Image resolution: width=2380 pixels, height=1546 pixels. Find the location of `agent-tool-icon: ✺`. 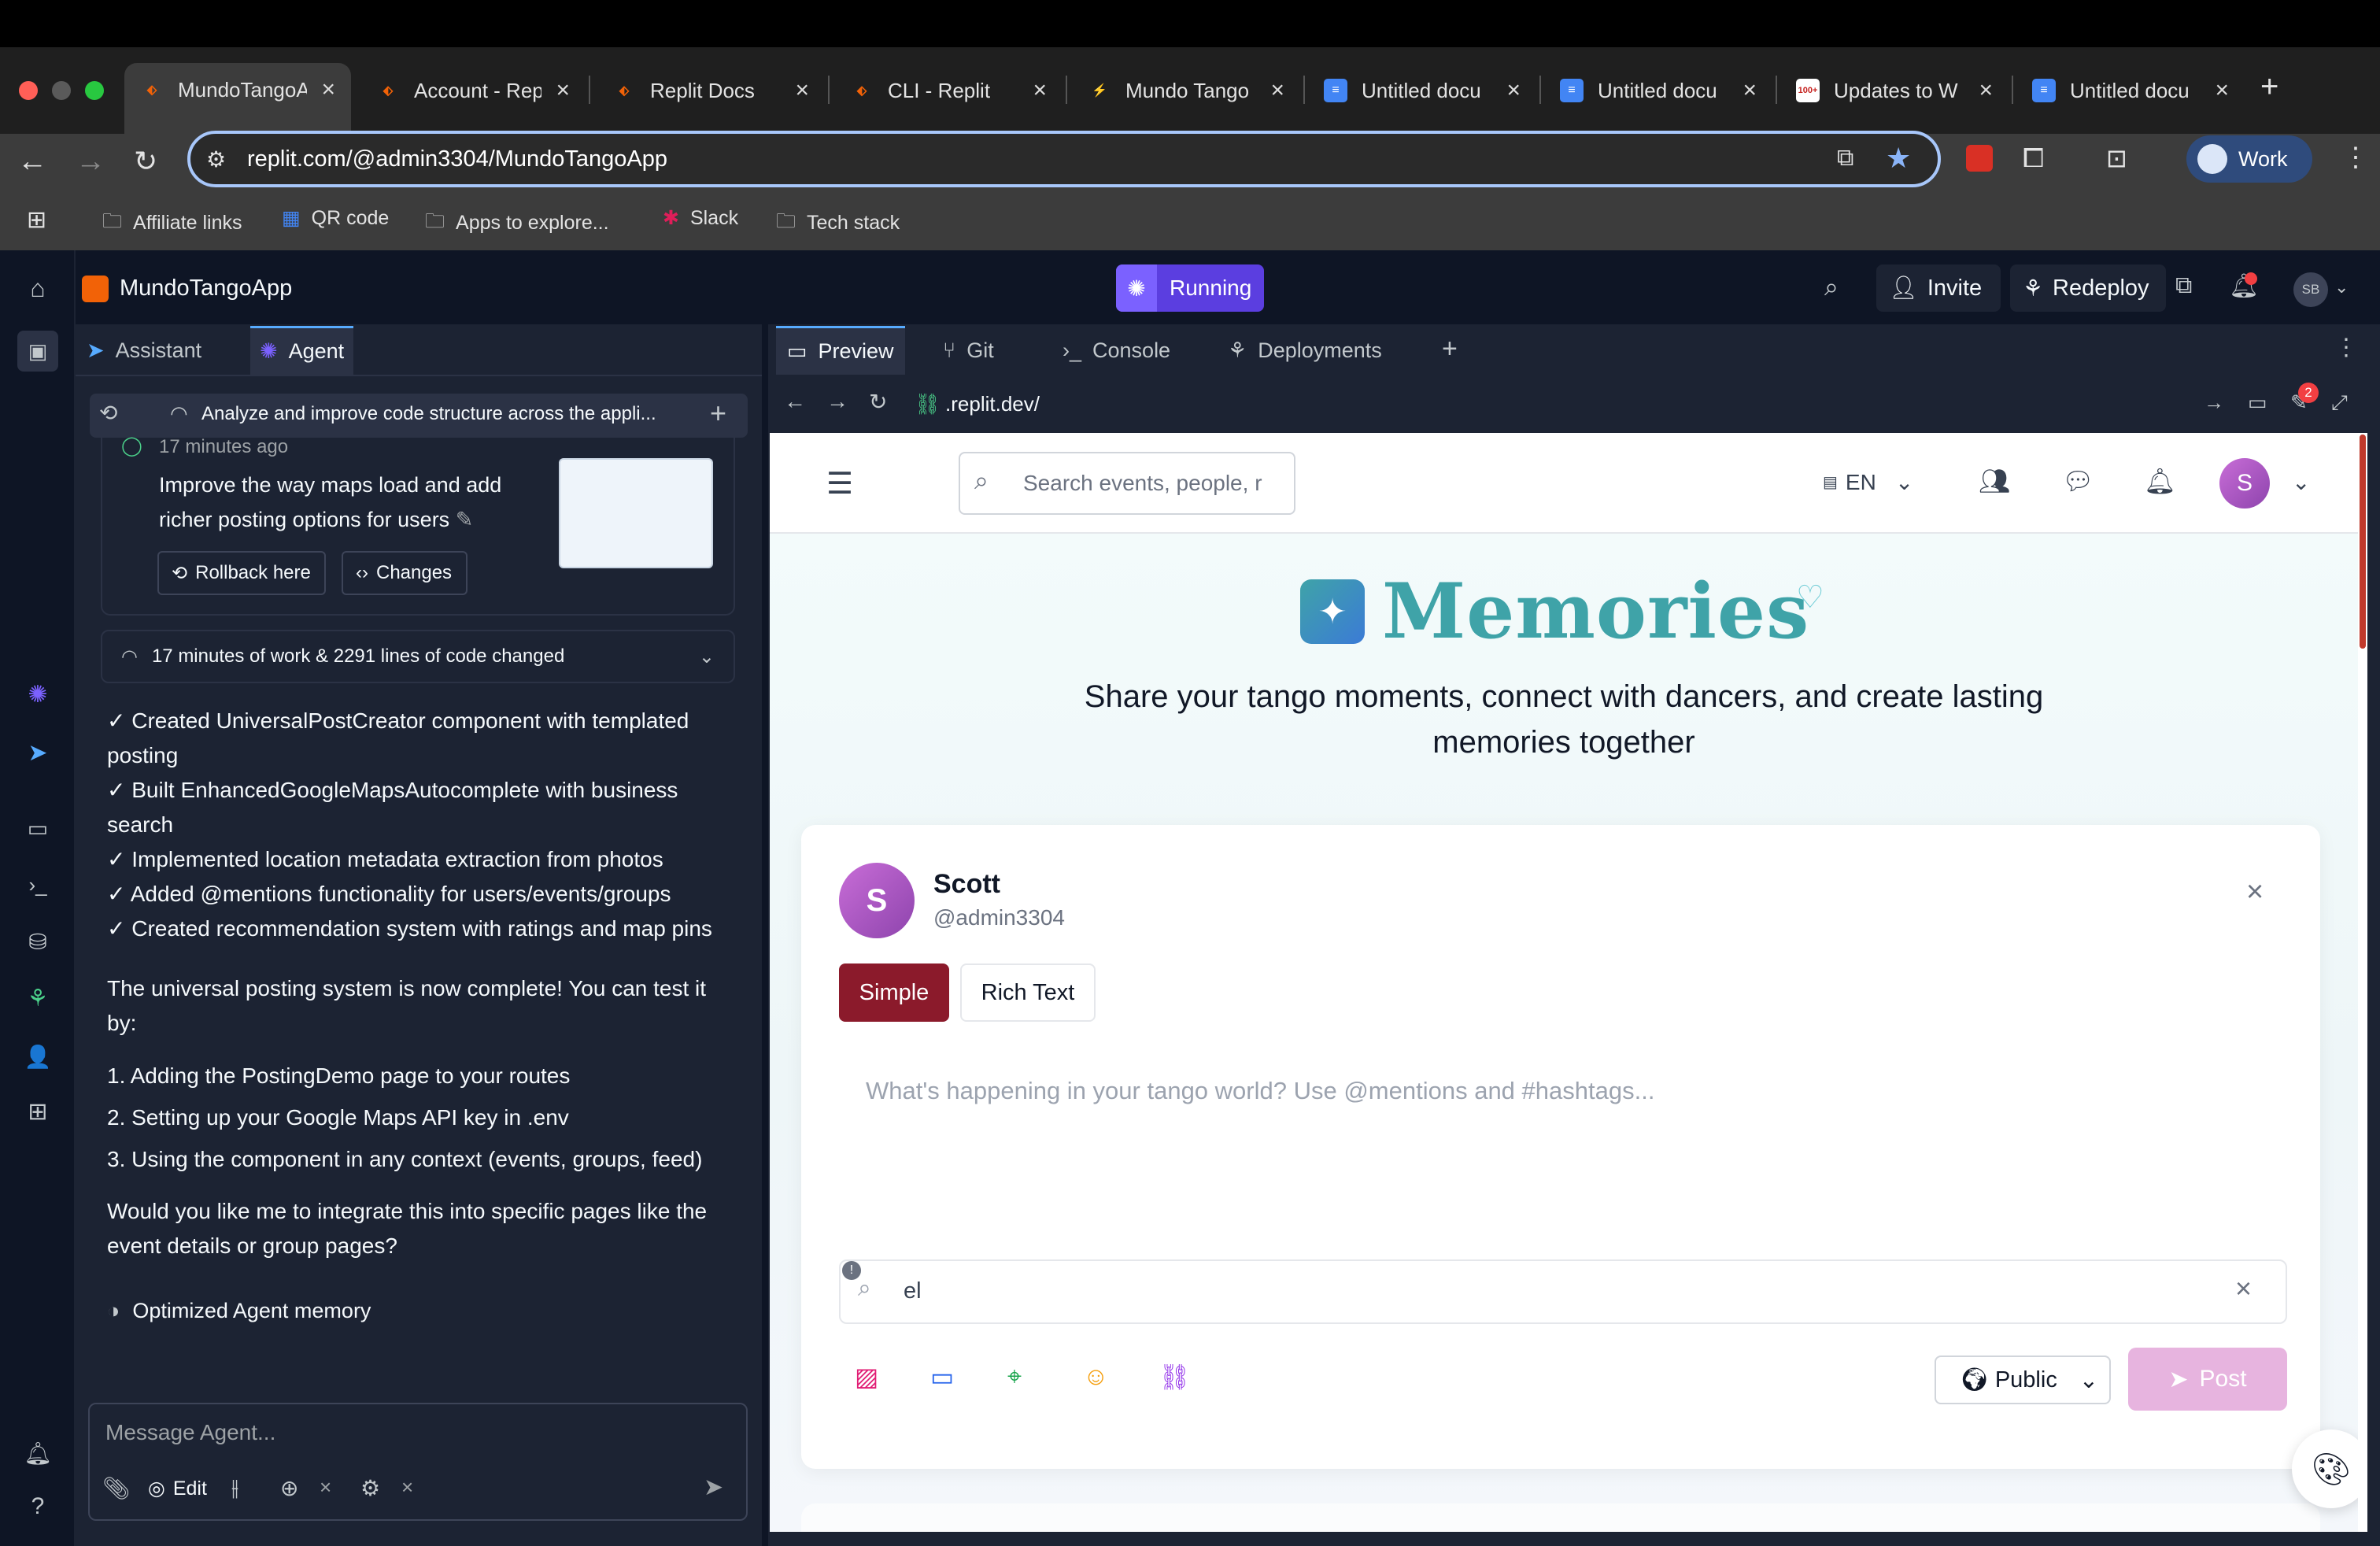

agent-tool-icon: ✺ is located at coordinates (38, 694).